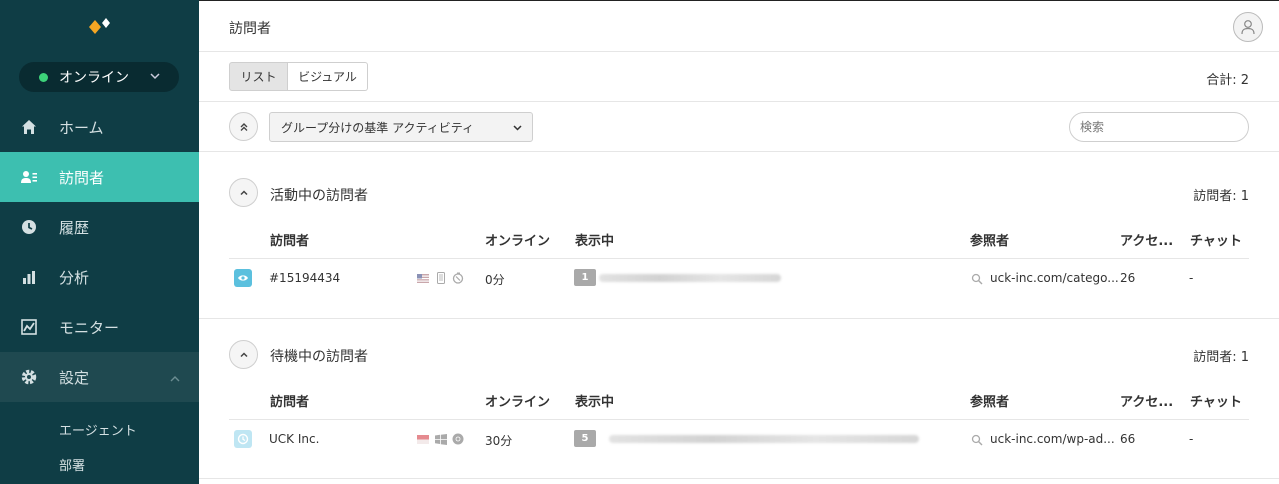  I want to click on search-input, so click(1159, 127).